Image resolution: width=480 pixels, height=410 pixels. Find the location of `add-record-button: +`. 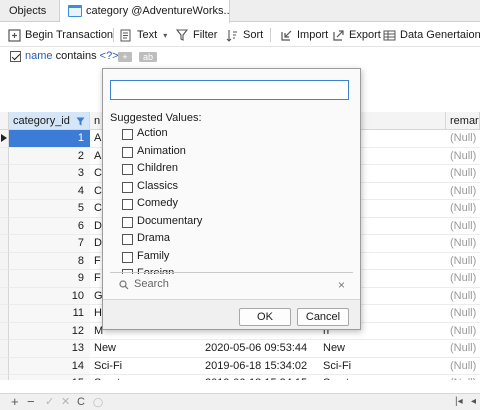

add-record-button: + is located at coordinates (15, 402).